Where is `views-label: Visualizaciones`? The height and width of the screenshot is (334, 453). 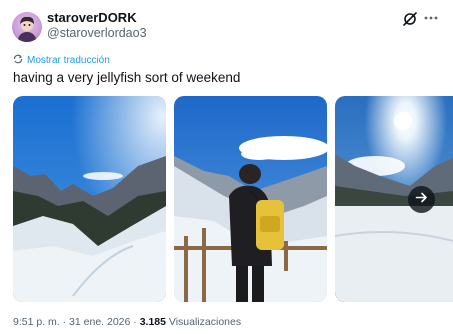 views-label: Visualizaciones is located at coordinates (203, 322).